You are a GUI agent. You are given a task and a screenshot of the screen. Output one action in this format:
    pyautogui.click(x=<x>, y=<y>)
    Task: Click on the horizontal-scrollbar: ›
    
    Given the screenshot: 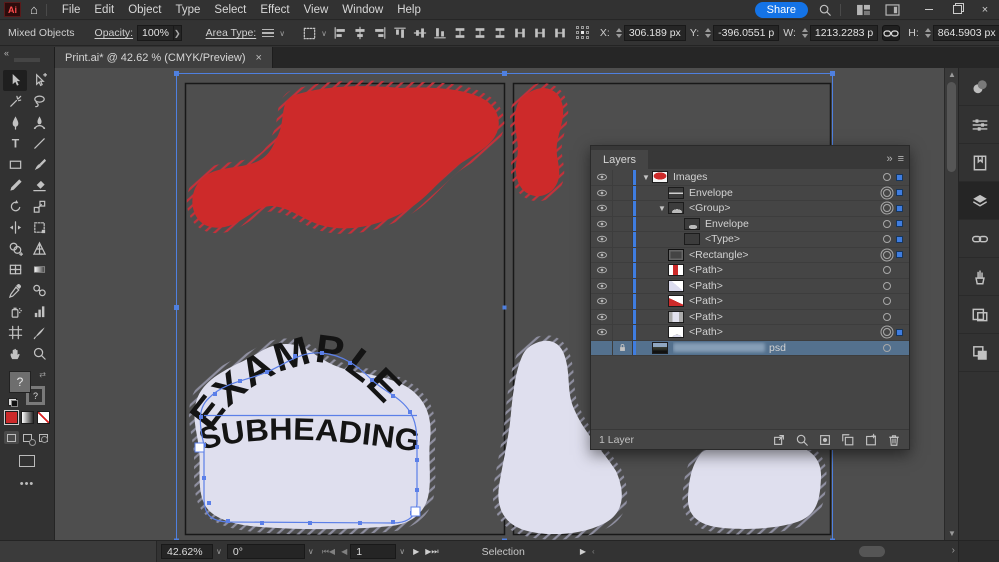 What is the action you would take?
    pyautogui.click(x=785, y=551)
    